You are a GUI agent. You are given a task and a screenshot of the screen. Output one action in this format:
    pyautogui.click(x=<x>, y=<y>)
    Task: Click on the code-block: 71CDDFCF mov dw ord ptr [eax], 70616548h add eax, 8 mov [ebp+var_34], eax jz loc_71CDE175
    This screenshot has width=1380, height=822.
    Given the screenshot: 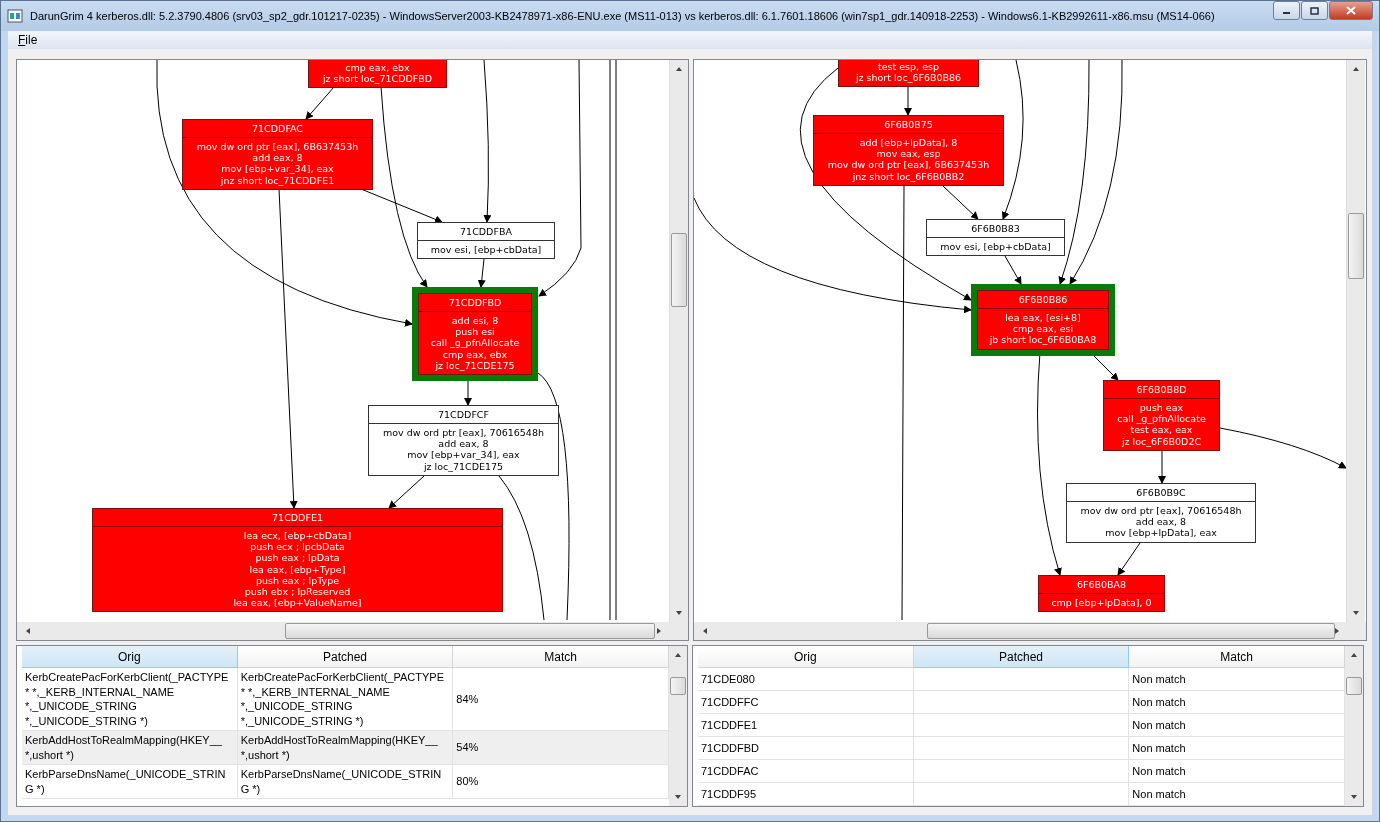 What is the action you would take?
    pyautogui.click(x=463, y=440)
    